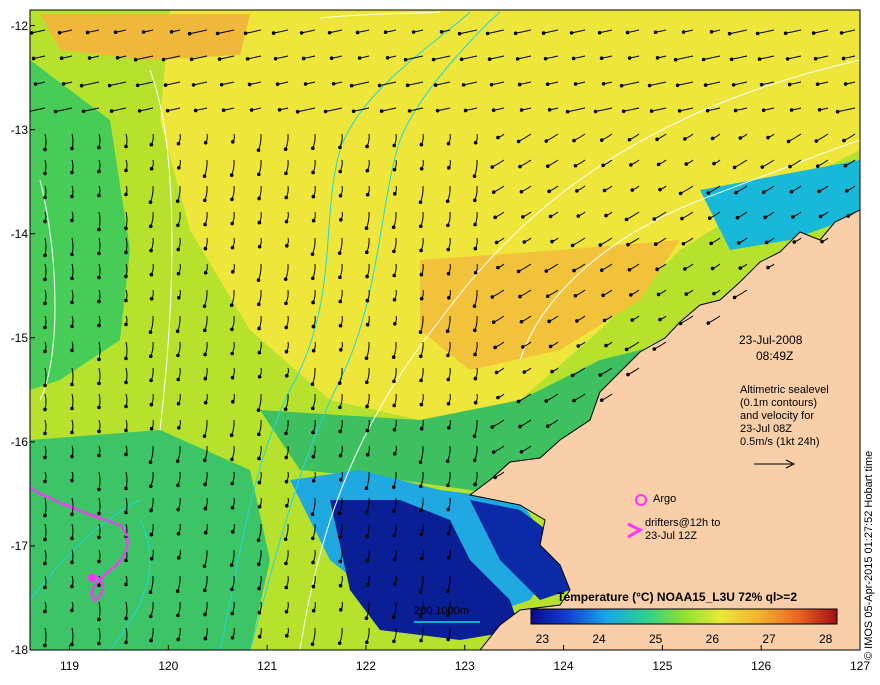 The image size is (880, 685). I want to click on lat-tick-label: -18, so click(19, 650).